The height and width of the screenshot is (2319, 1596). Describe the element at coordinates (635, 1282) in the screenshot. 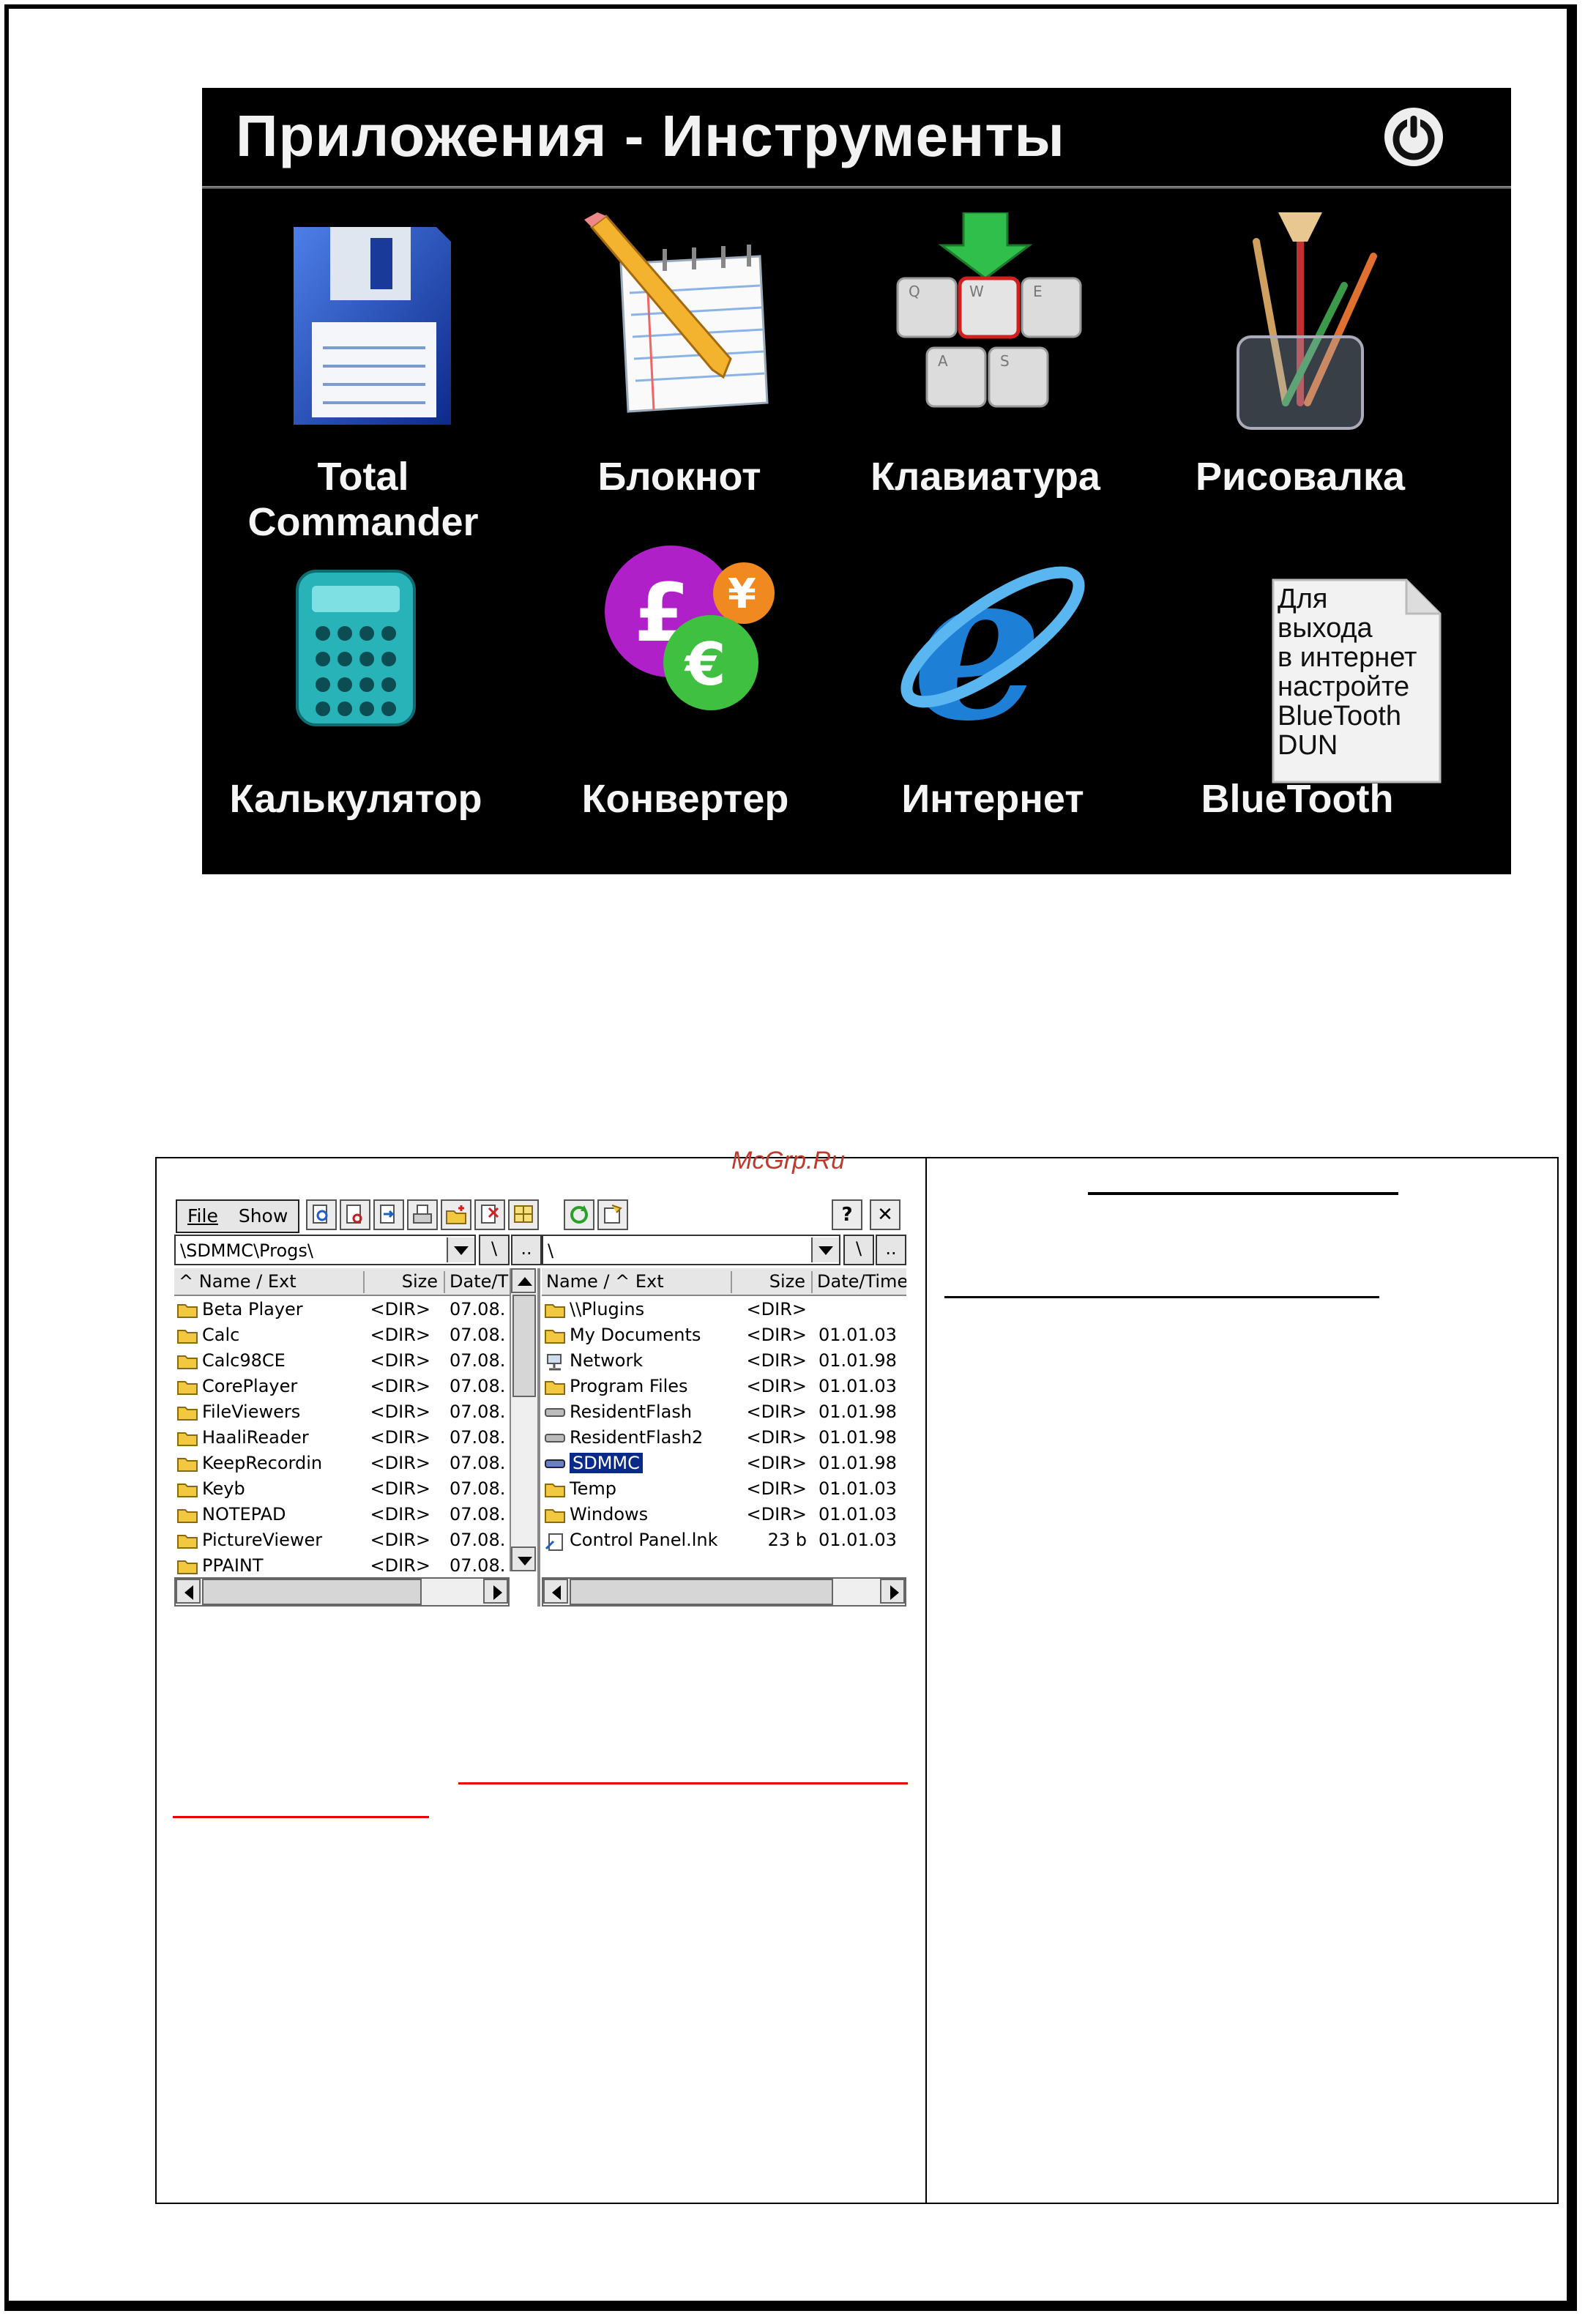

I see `col-name: Name / ^ Ext` at that location.